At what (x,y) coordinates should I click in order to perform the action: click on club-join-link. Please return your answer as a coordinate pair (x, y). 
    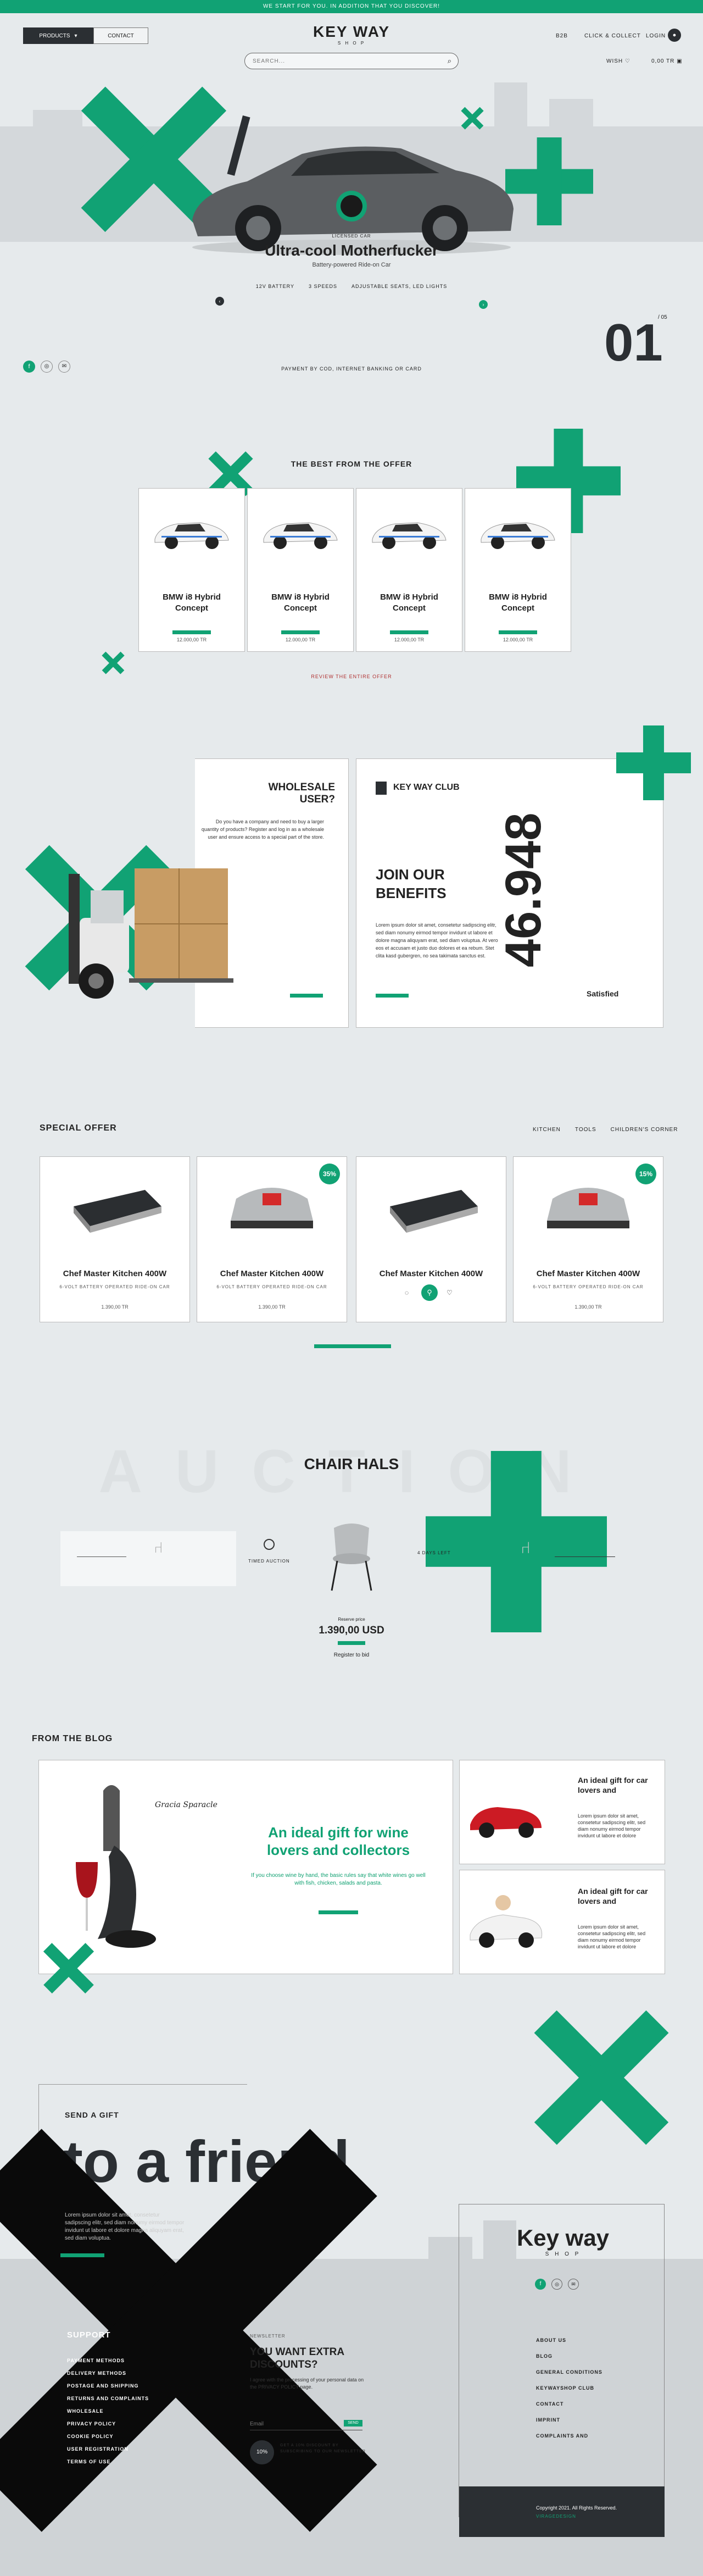
    Looking at the image, I should click on (392, 996).